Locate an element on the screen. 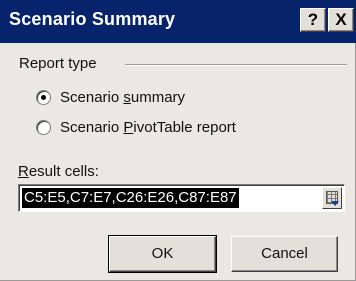  radio-scenario-pivottable: Scenario PivotTable report is located at coordinates (136, 127).